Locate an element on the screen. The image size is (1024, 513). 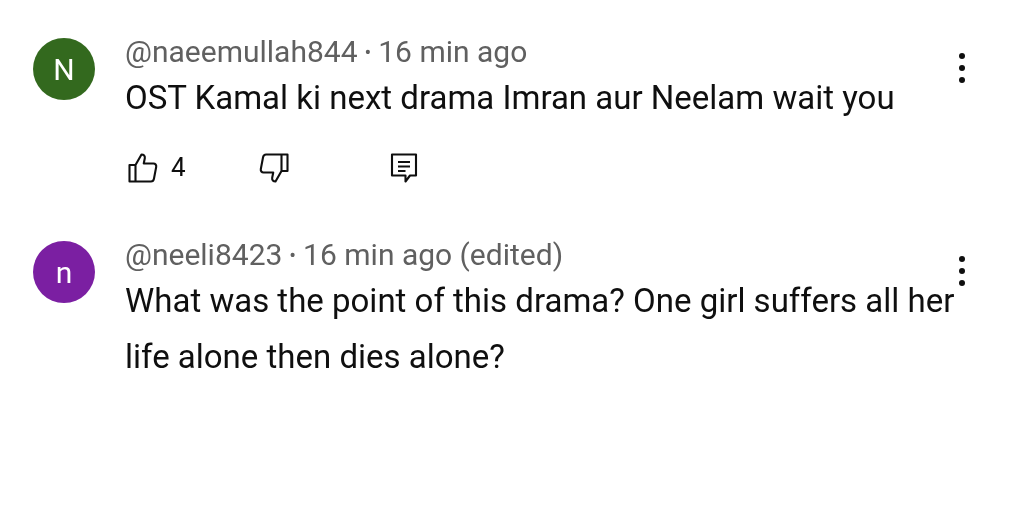
timestamp: 16 min ago (edited) is located at coordinates (433, 255).